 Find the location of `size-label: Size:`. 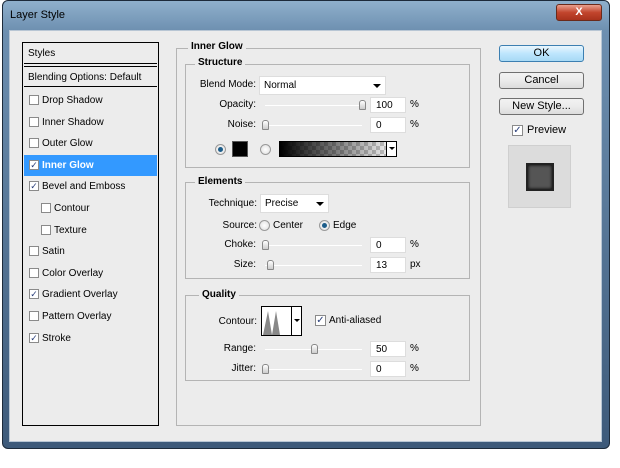

size-label: Size: is located at coordinates (244, 264).